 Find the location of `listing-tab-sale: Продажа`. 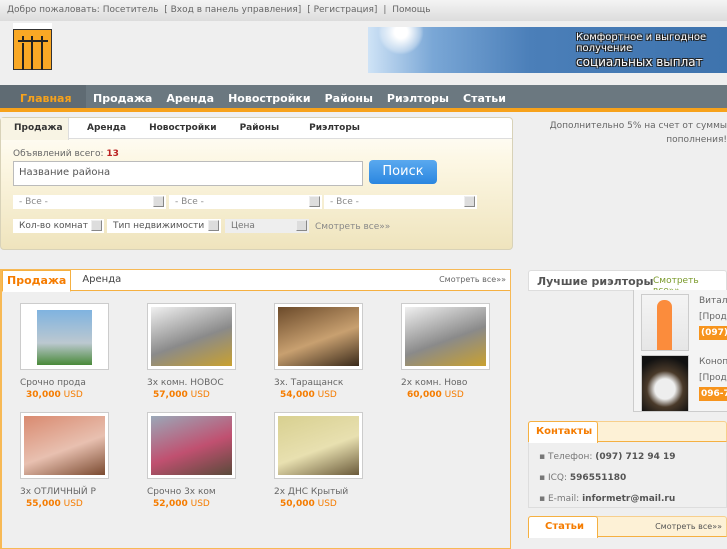

listing-tab-sale: Продажа is located at coordinates (37, 281).